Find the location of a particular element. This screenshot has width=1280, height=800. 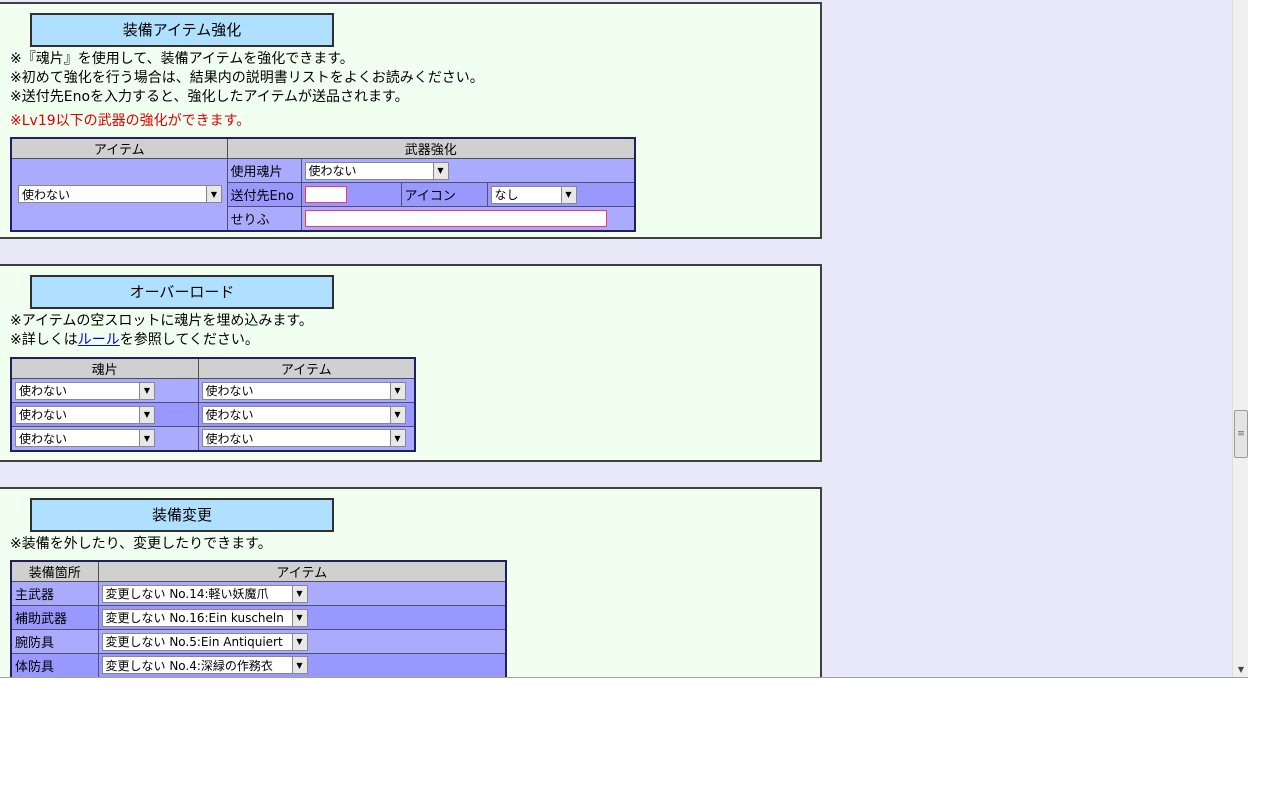

vertical-scrollbar: ≡ ▼ is located at coordinates (1240, 338).